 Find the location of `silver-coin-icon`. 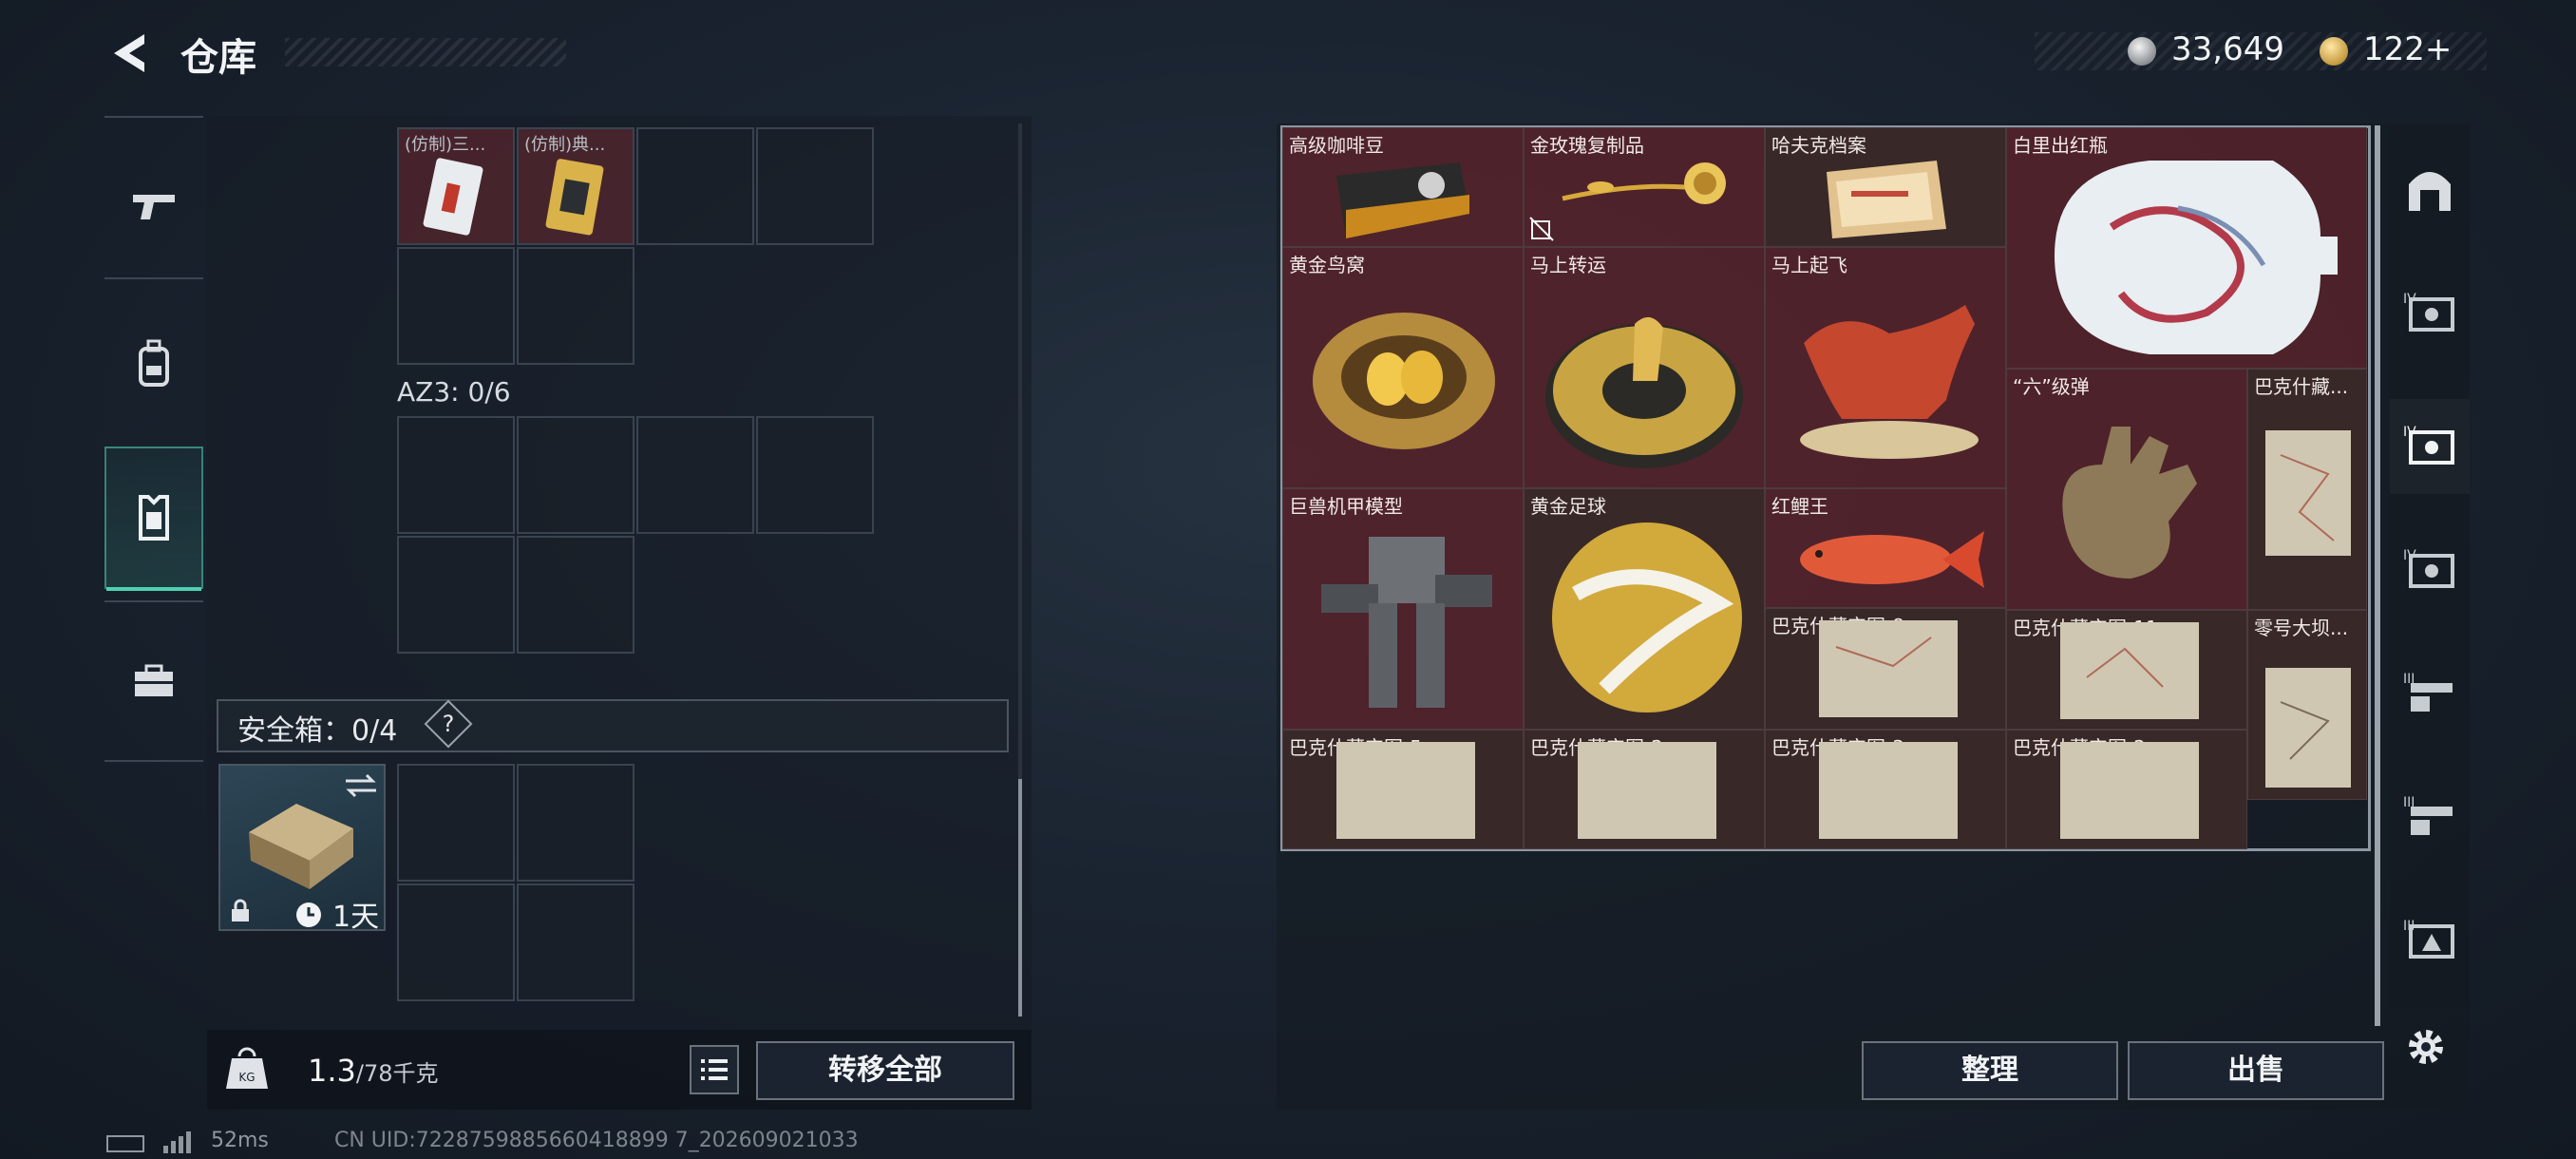

silver-coin-icon is located at coordinates (2142, 51).